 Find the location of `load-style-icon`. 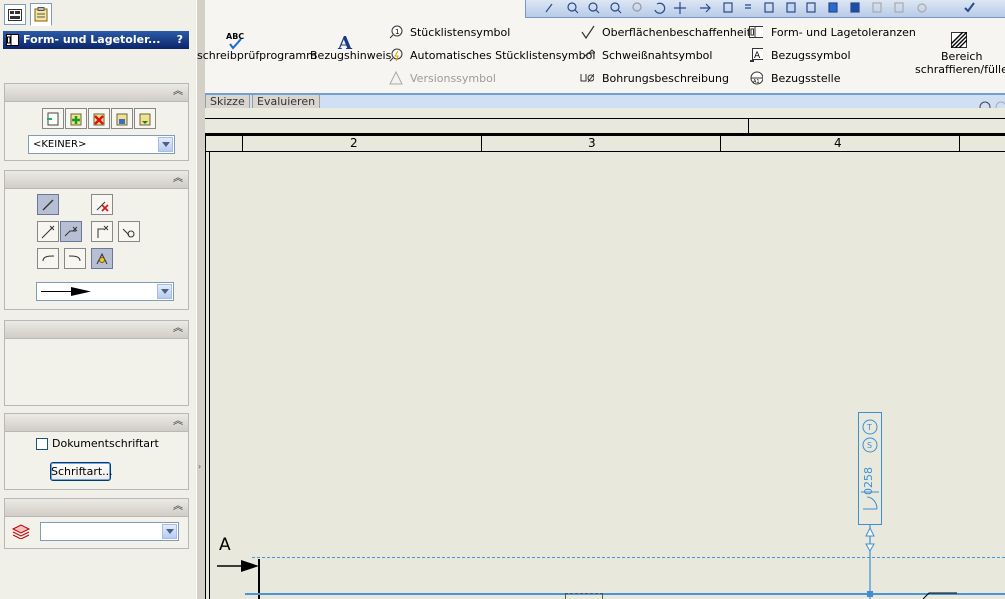

load-style-icon is located at coordinates (145, 119).